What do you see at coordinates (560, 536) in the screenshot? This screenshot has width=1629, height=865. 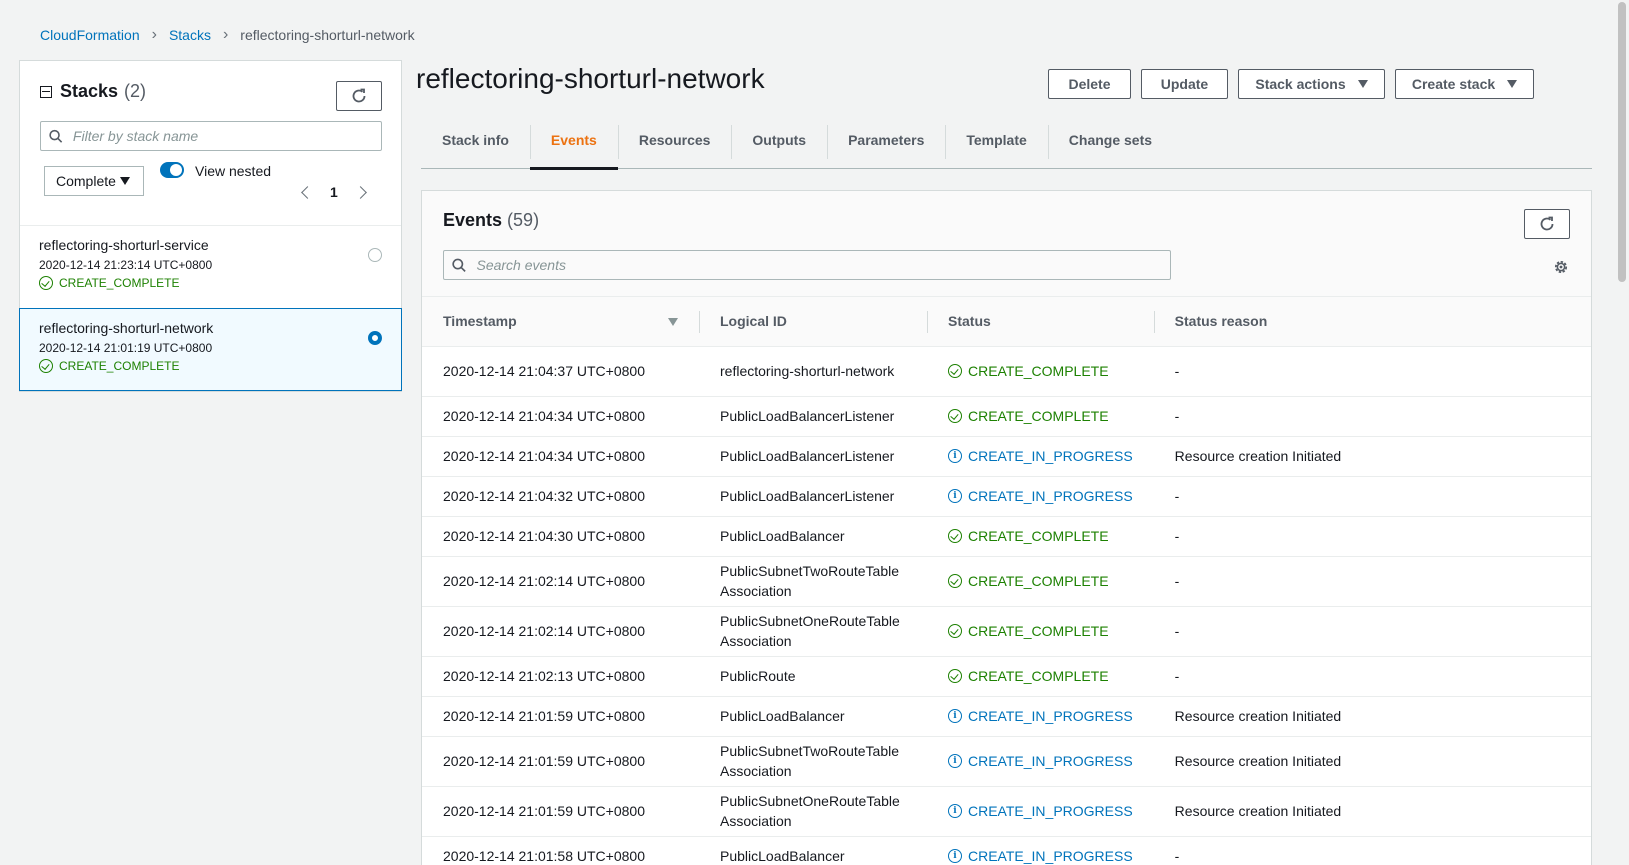 I see `cell-timestamp: 2020-12-14 21:04:30 UTC+0800` at bounding box center [560, 536].